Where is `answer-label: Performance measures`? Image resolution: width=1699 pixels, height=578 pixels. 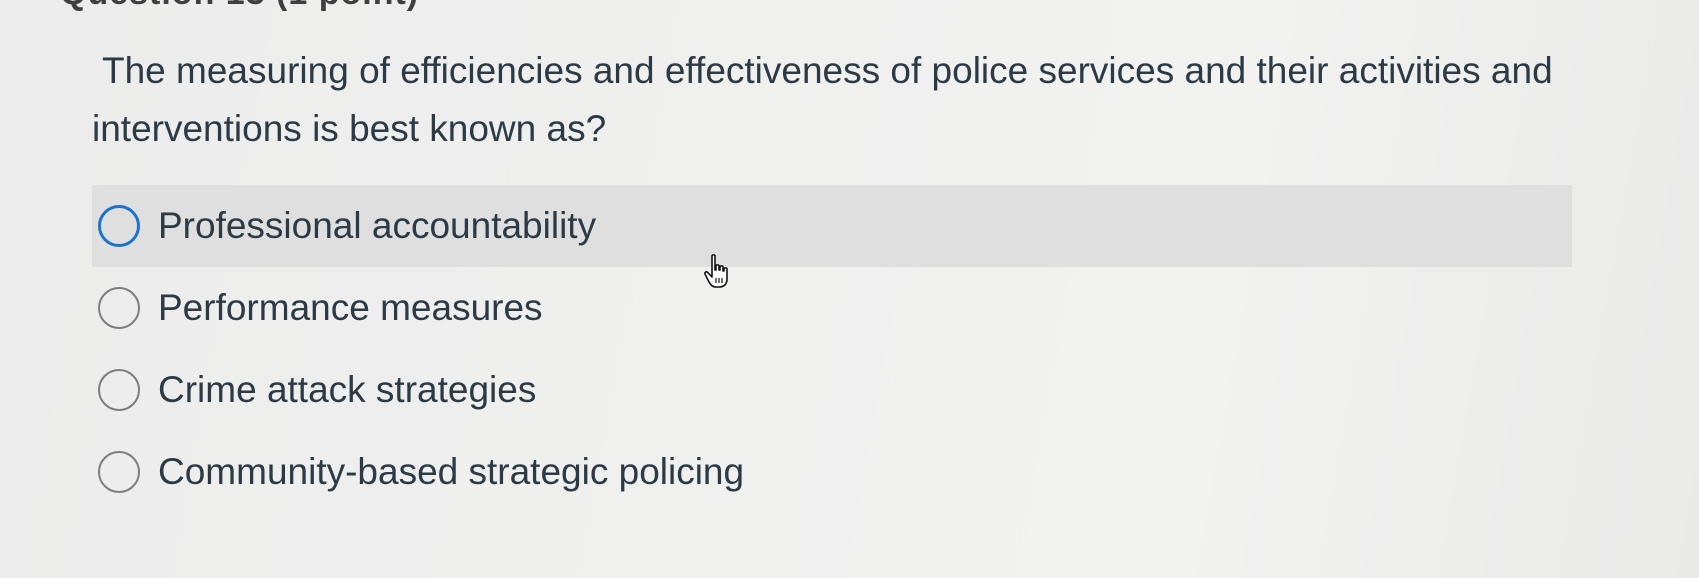
answer-label: Performance measures is located at coordinates (350, 307).